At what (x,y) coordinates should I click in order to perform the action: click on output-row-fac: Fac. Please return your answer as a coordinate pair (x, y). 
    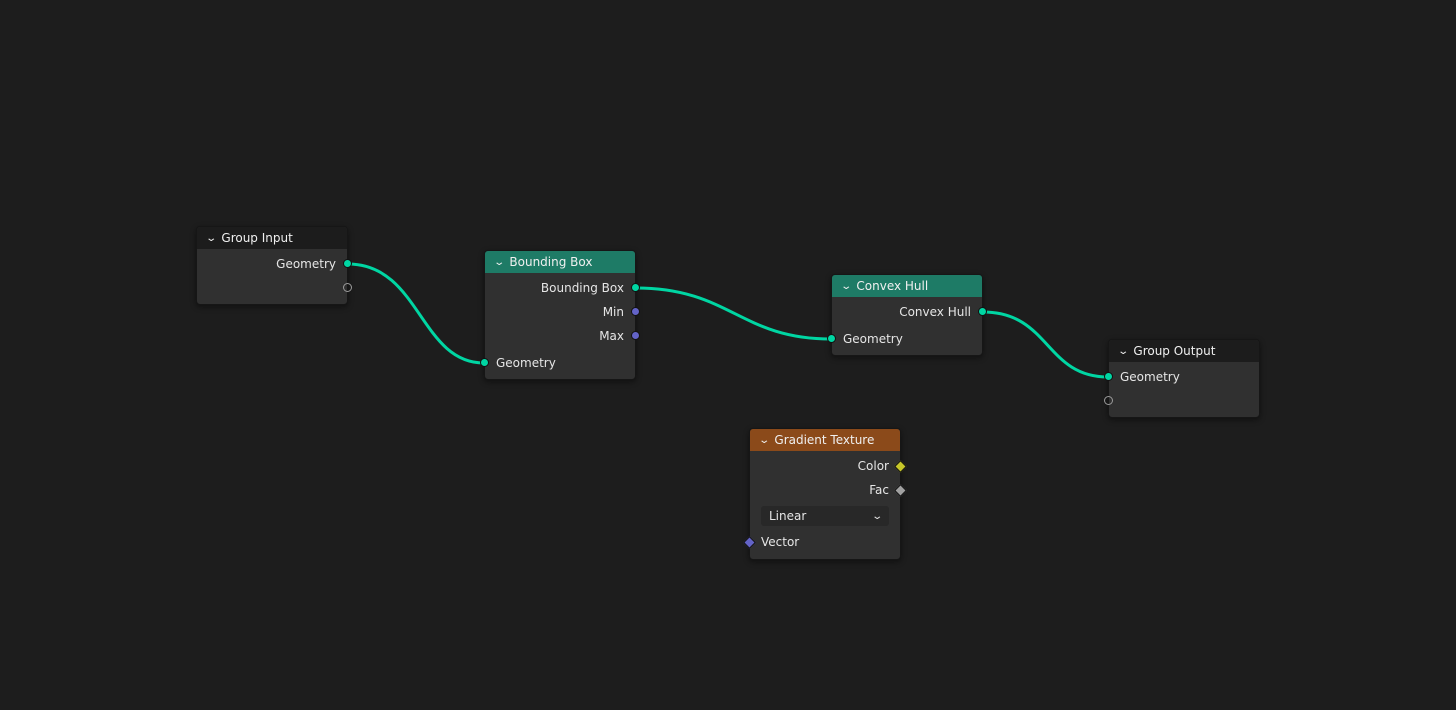
    Looking at the image, I should click on (828, 490).